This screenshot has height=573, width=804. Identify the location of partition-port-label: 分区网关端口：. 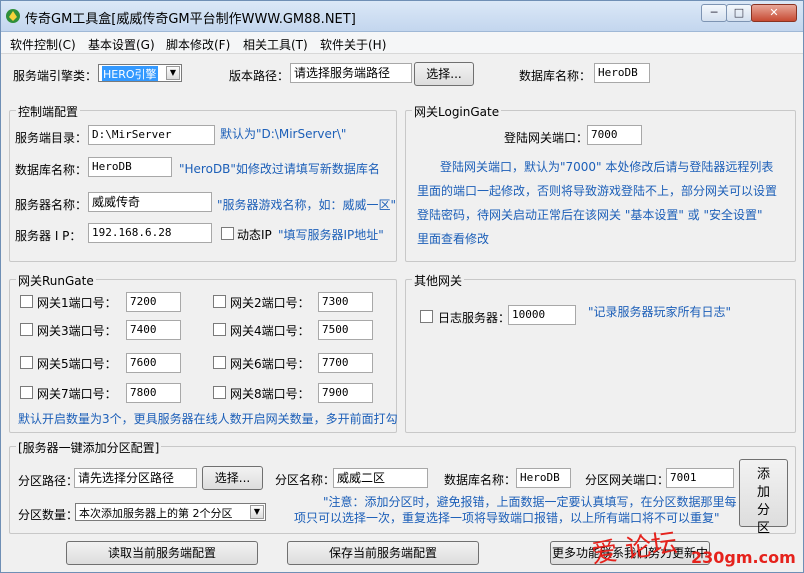
(627, 480).